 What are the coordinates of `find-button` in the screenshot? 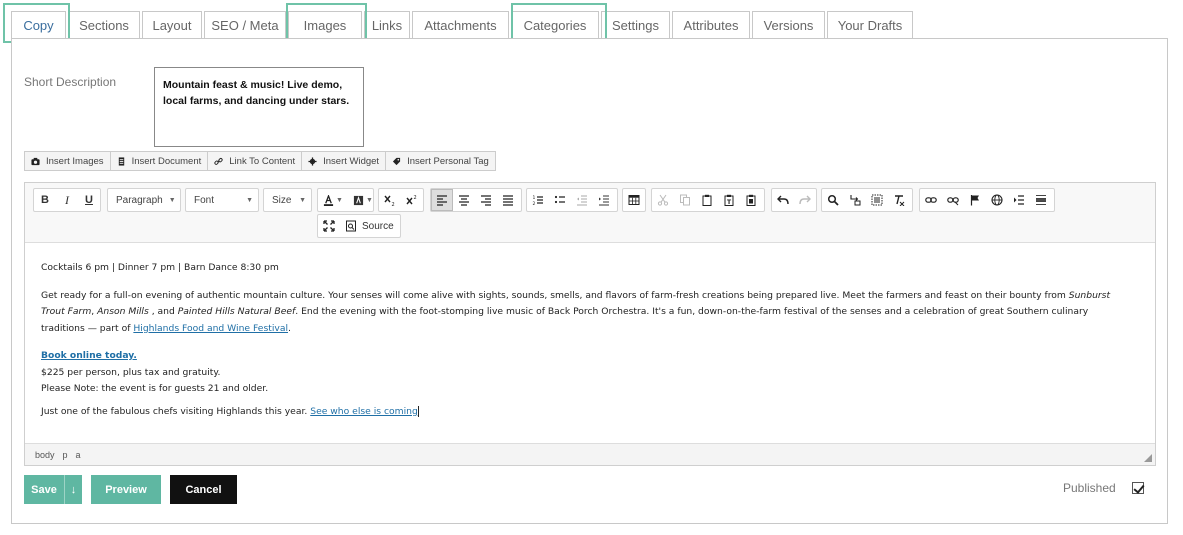 It's located at (833, 200).